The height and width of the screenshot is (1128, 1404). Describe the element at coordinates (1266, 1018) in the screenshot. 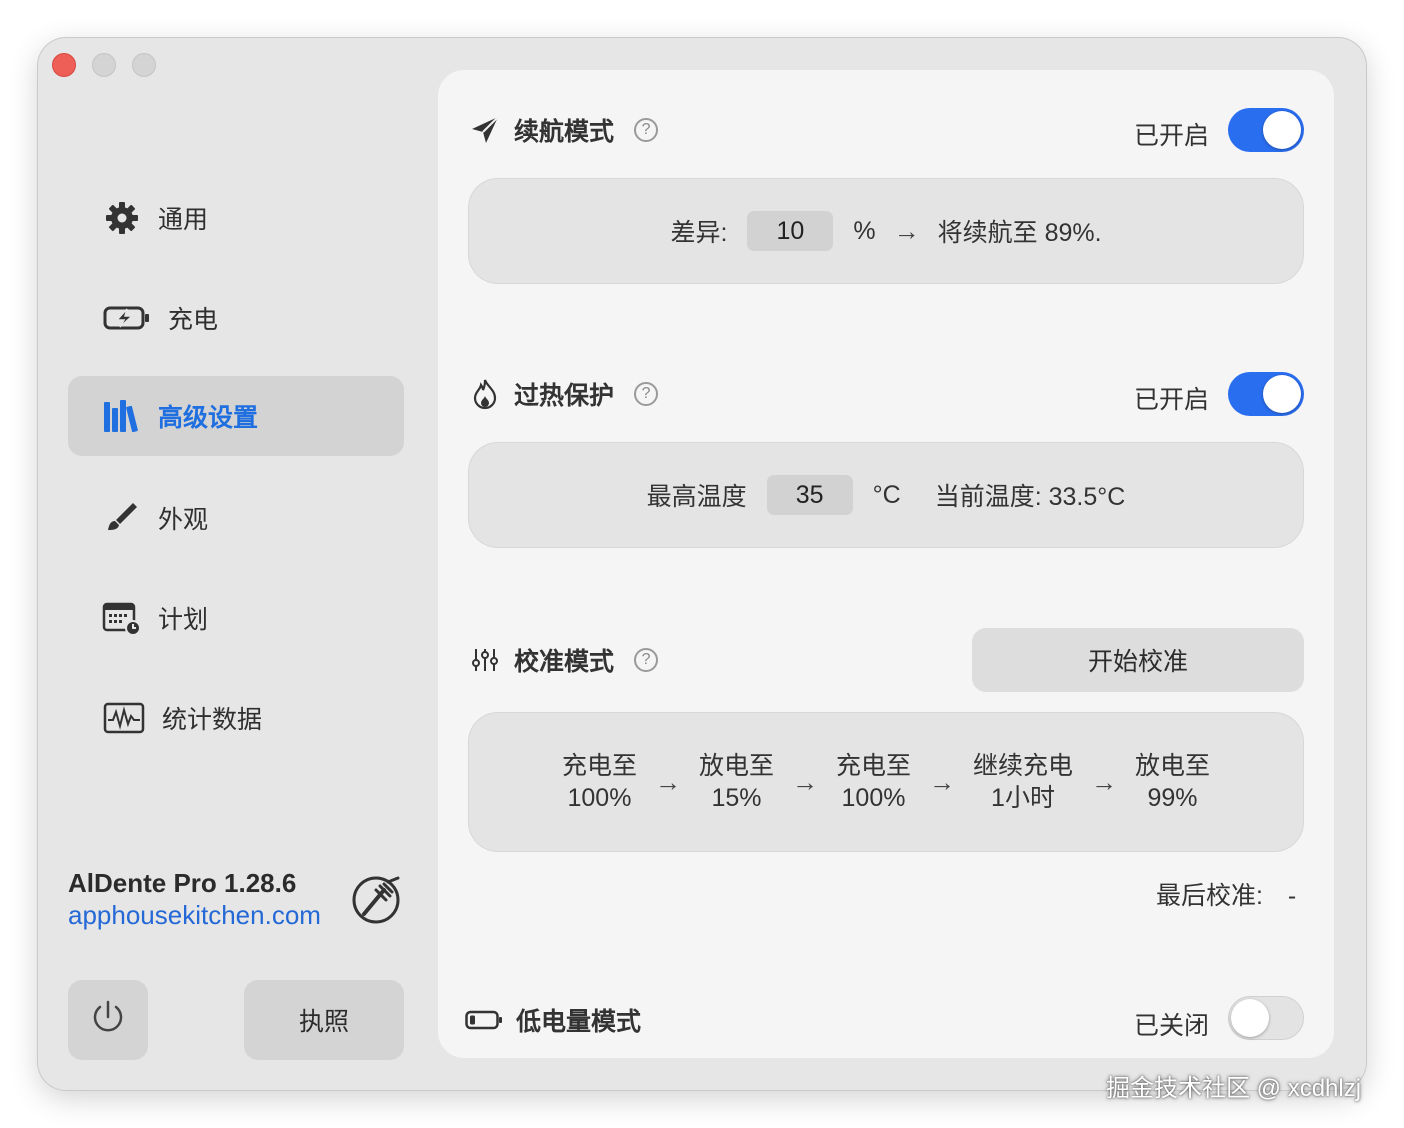

I see `low-power-toggle` at that location.